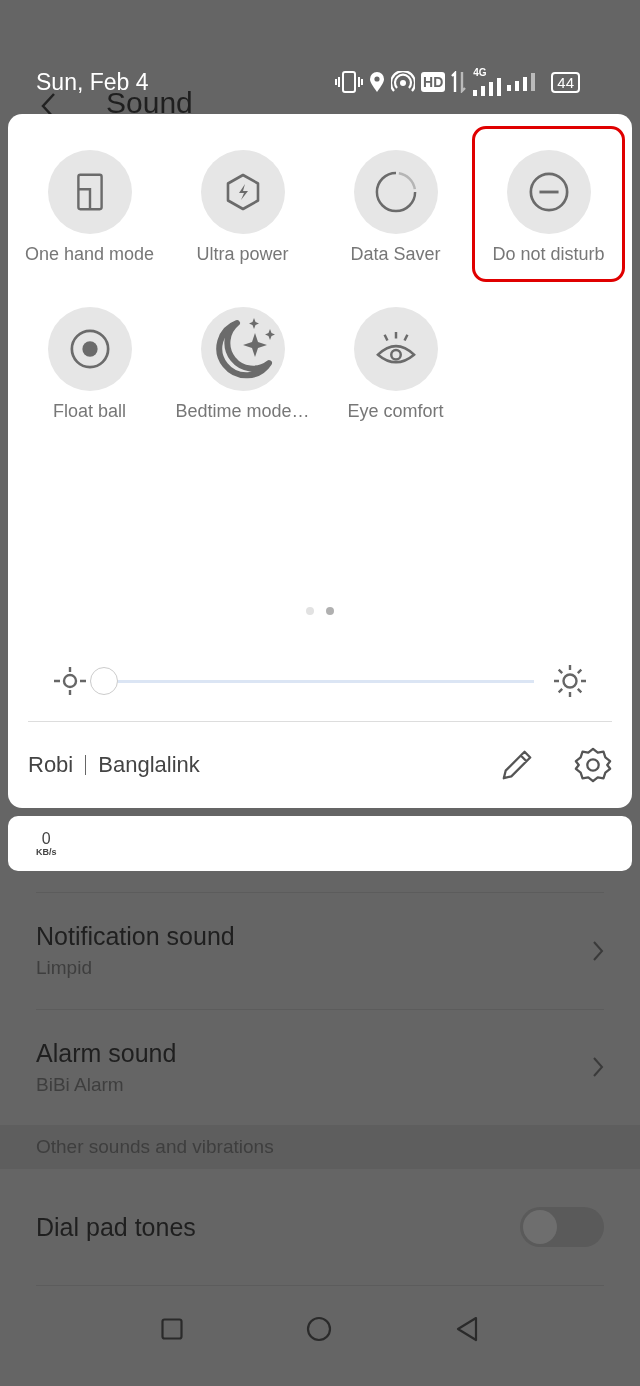 The width and height of the screenshot is (640, 1386). What do you see at coordinates (89, 192) in the screenshot?
I see `phone-layout-icon` at bounding box center [89, 192].